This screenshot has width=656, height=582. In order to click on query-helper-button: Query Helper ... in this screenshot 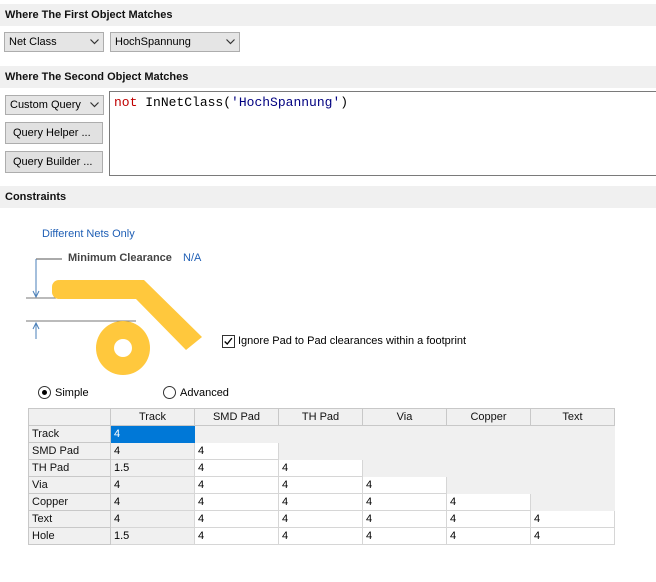, I will do `click(54, 133)`.